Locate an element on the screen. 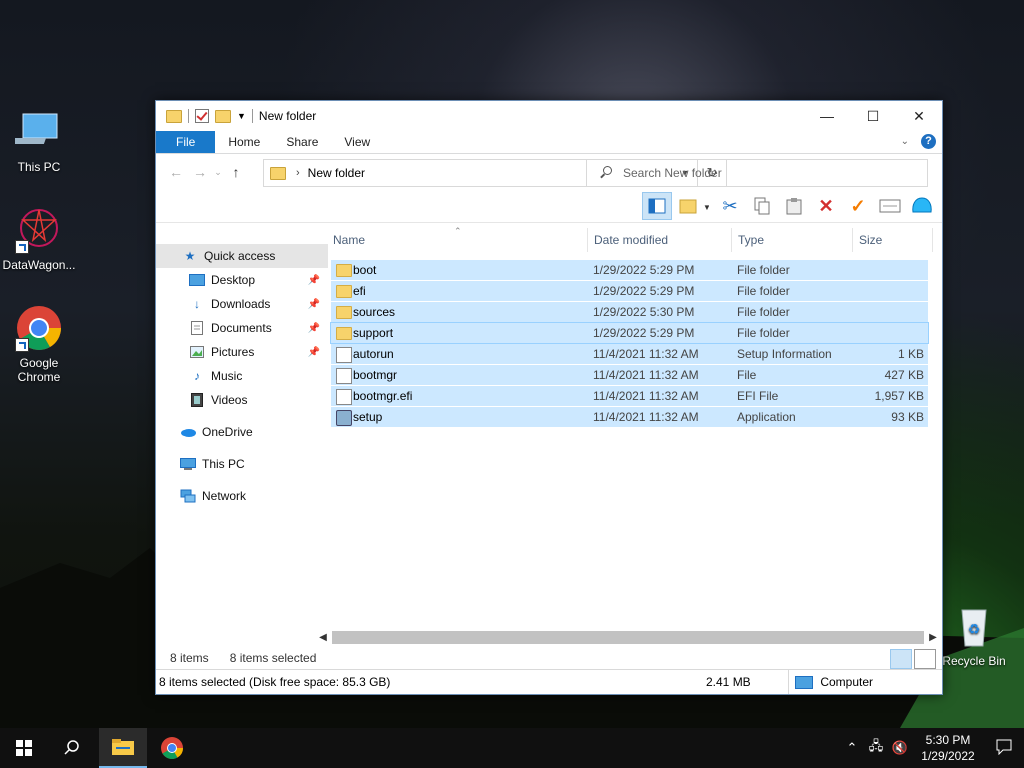  back-arrow-icon: ← is located at coordinates (176, 172).